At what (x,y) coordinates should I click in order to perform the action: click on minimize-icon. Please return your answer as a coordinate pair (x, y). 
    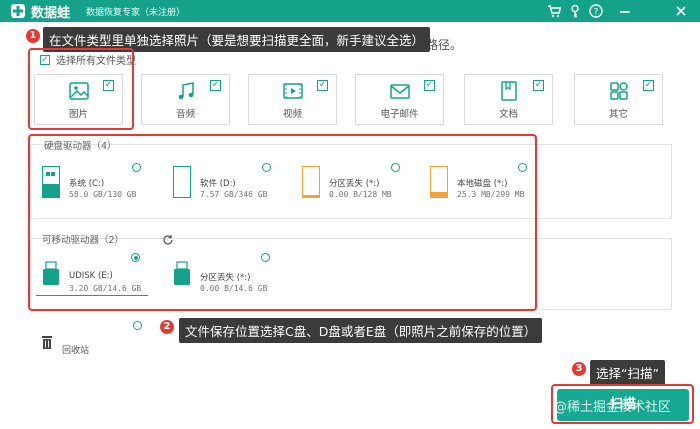
    Looking at the image, I should click on (625, 11).